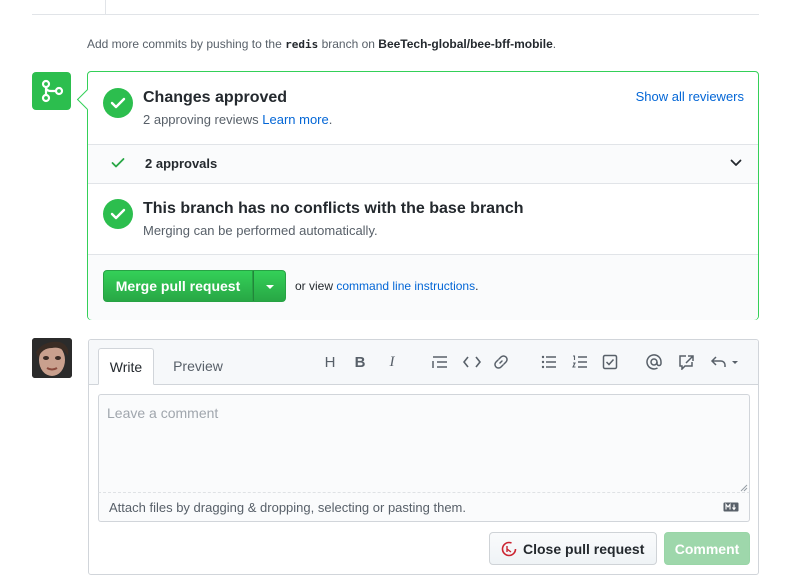  I want to click on merge-pull-request-button: Merge pull request, so click(178, 286).